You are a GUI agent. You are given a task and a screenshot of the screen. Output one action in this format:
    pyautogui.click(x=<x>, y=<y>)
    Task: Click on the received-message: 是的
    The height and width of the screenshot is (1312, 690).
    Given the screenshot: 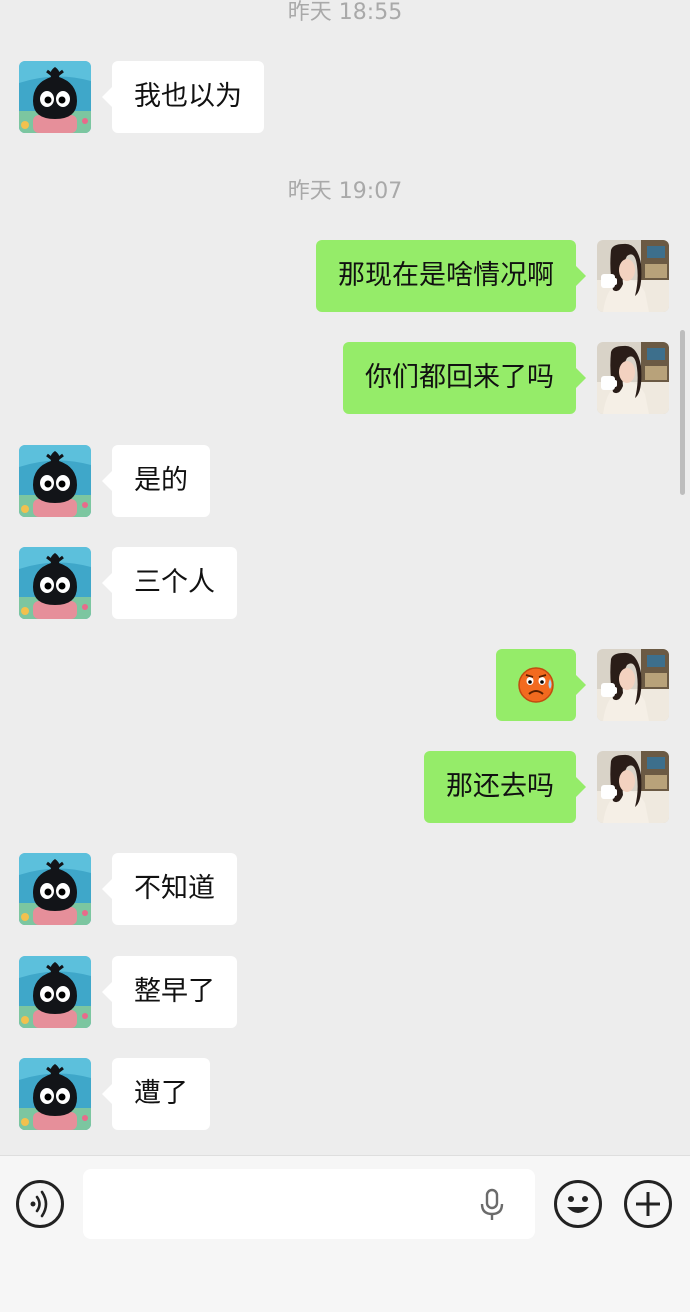 What is the action you would take?
    pyautogui.click(x=156, y=481)
    